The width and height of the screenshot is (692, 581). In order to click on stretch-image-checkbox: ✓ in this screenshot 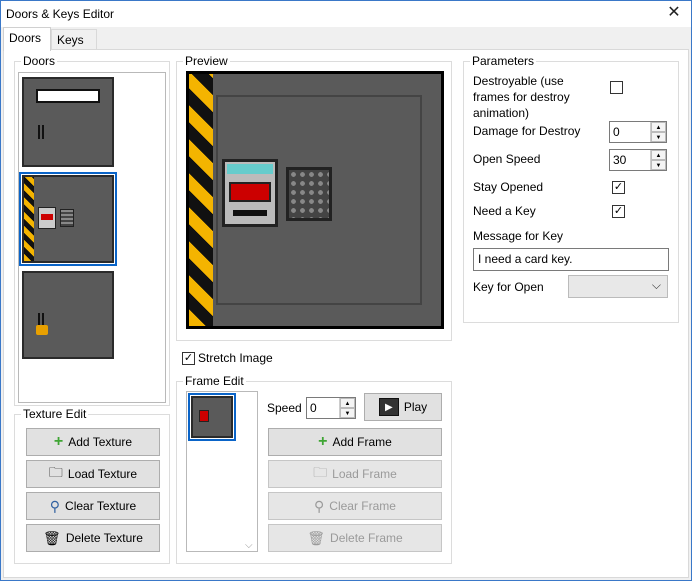, I will do `click(188, 358)`.